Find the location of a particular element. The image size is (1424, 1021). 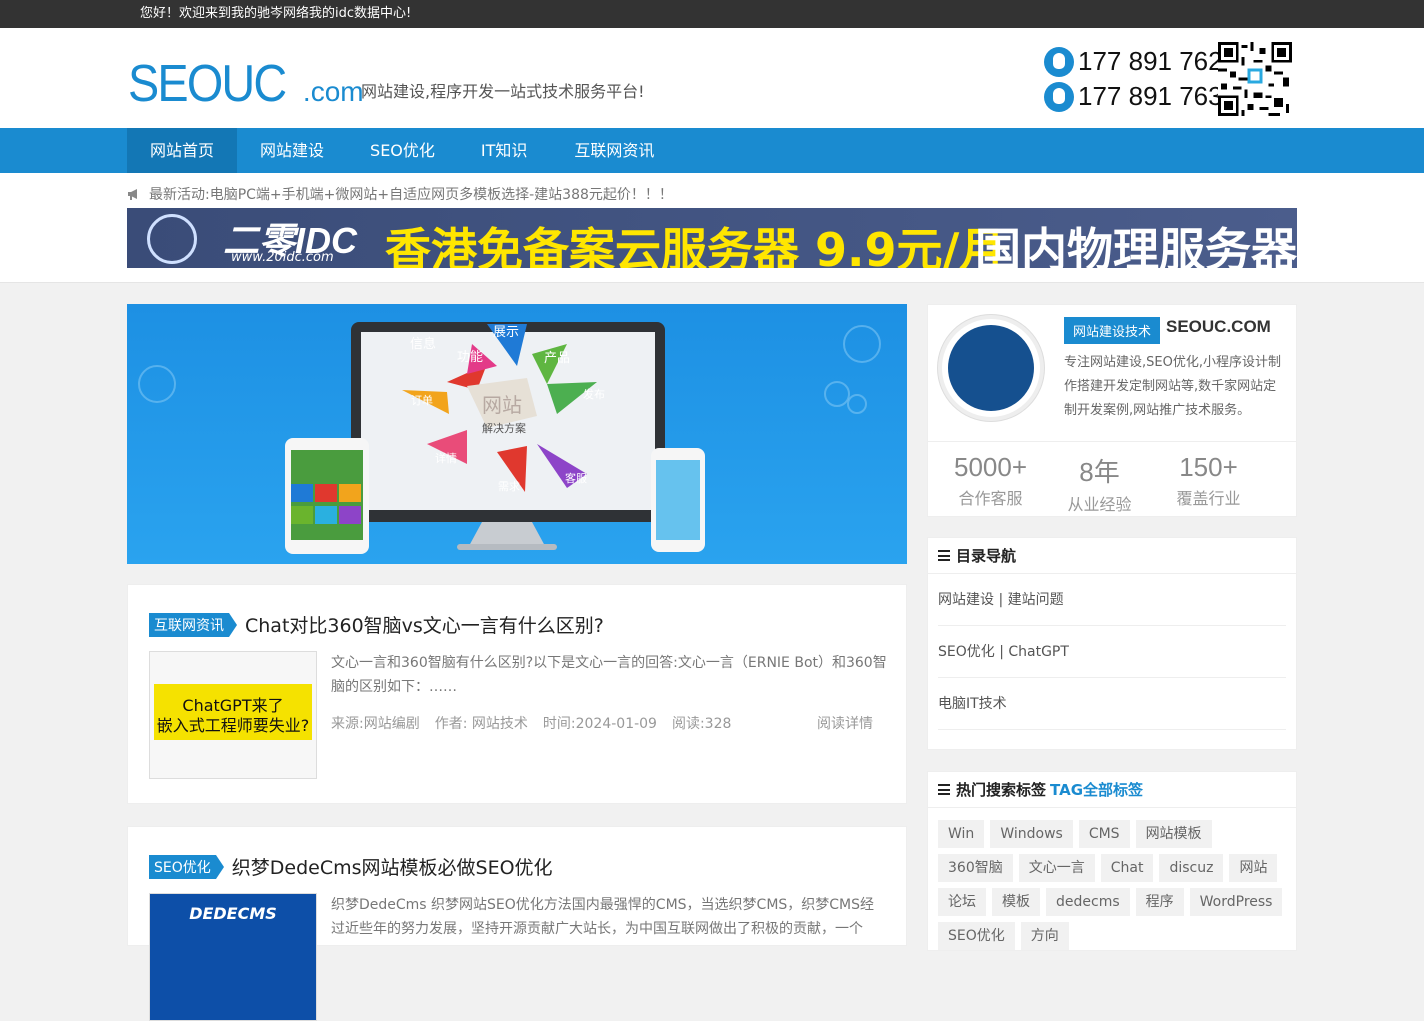

hero-label: 订单 is located at coordinates (422, 400).